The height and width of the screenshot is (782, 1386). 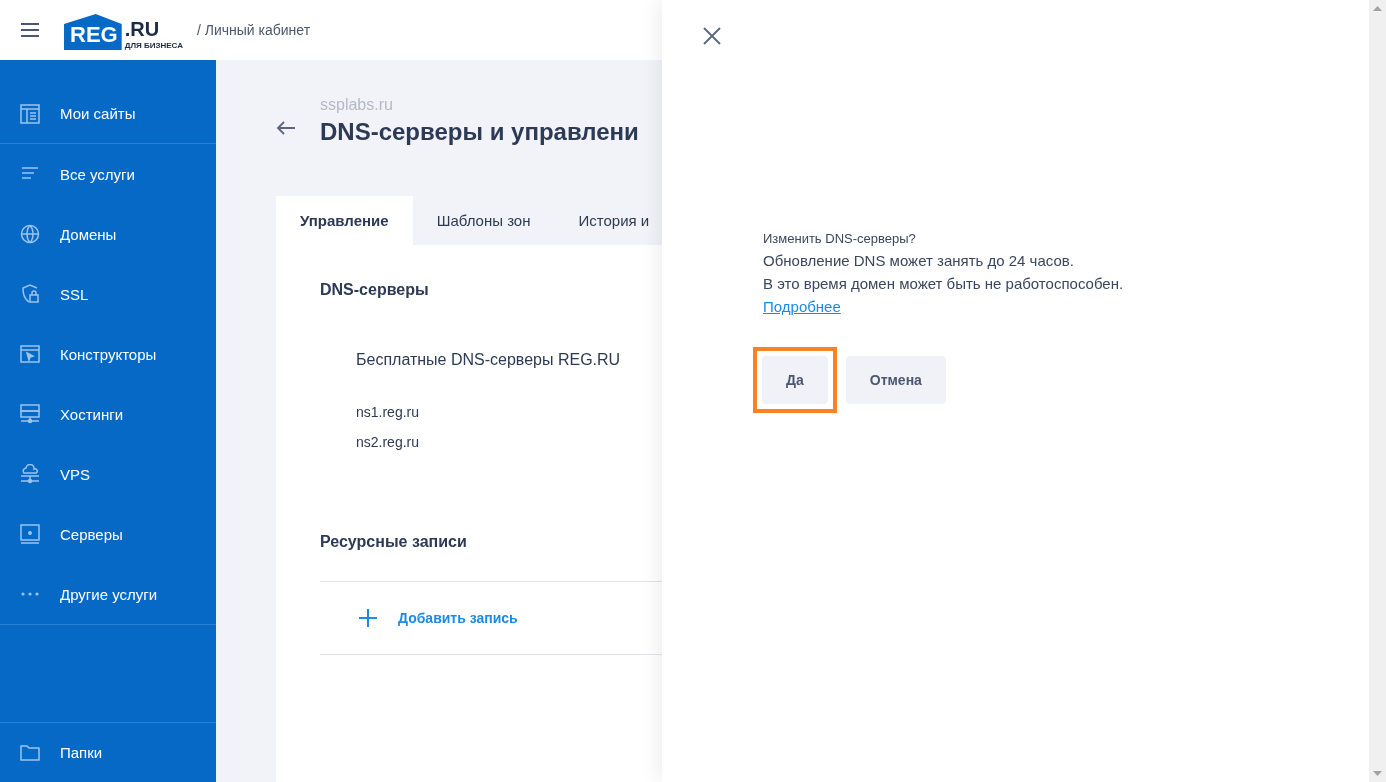 I want to click on tab: Шаблоны зон, so click(x=483, y=220).